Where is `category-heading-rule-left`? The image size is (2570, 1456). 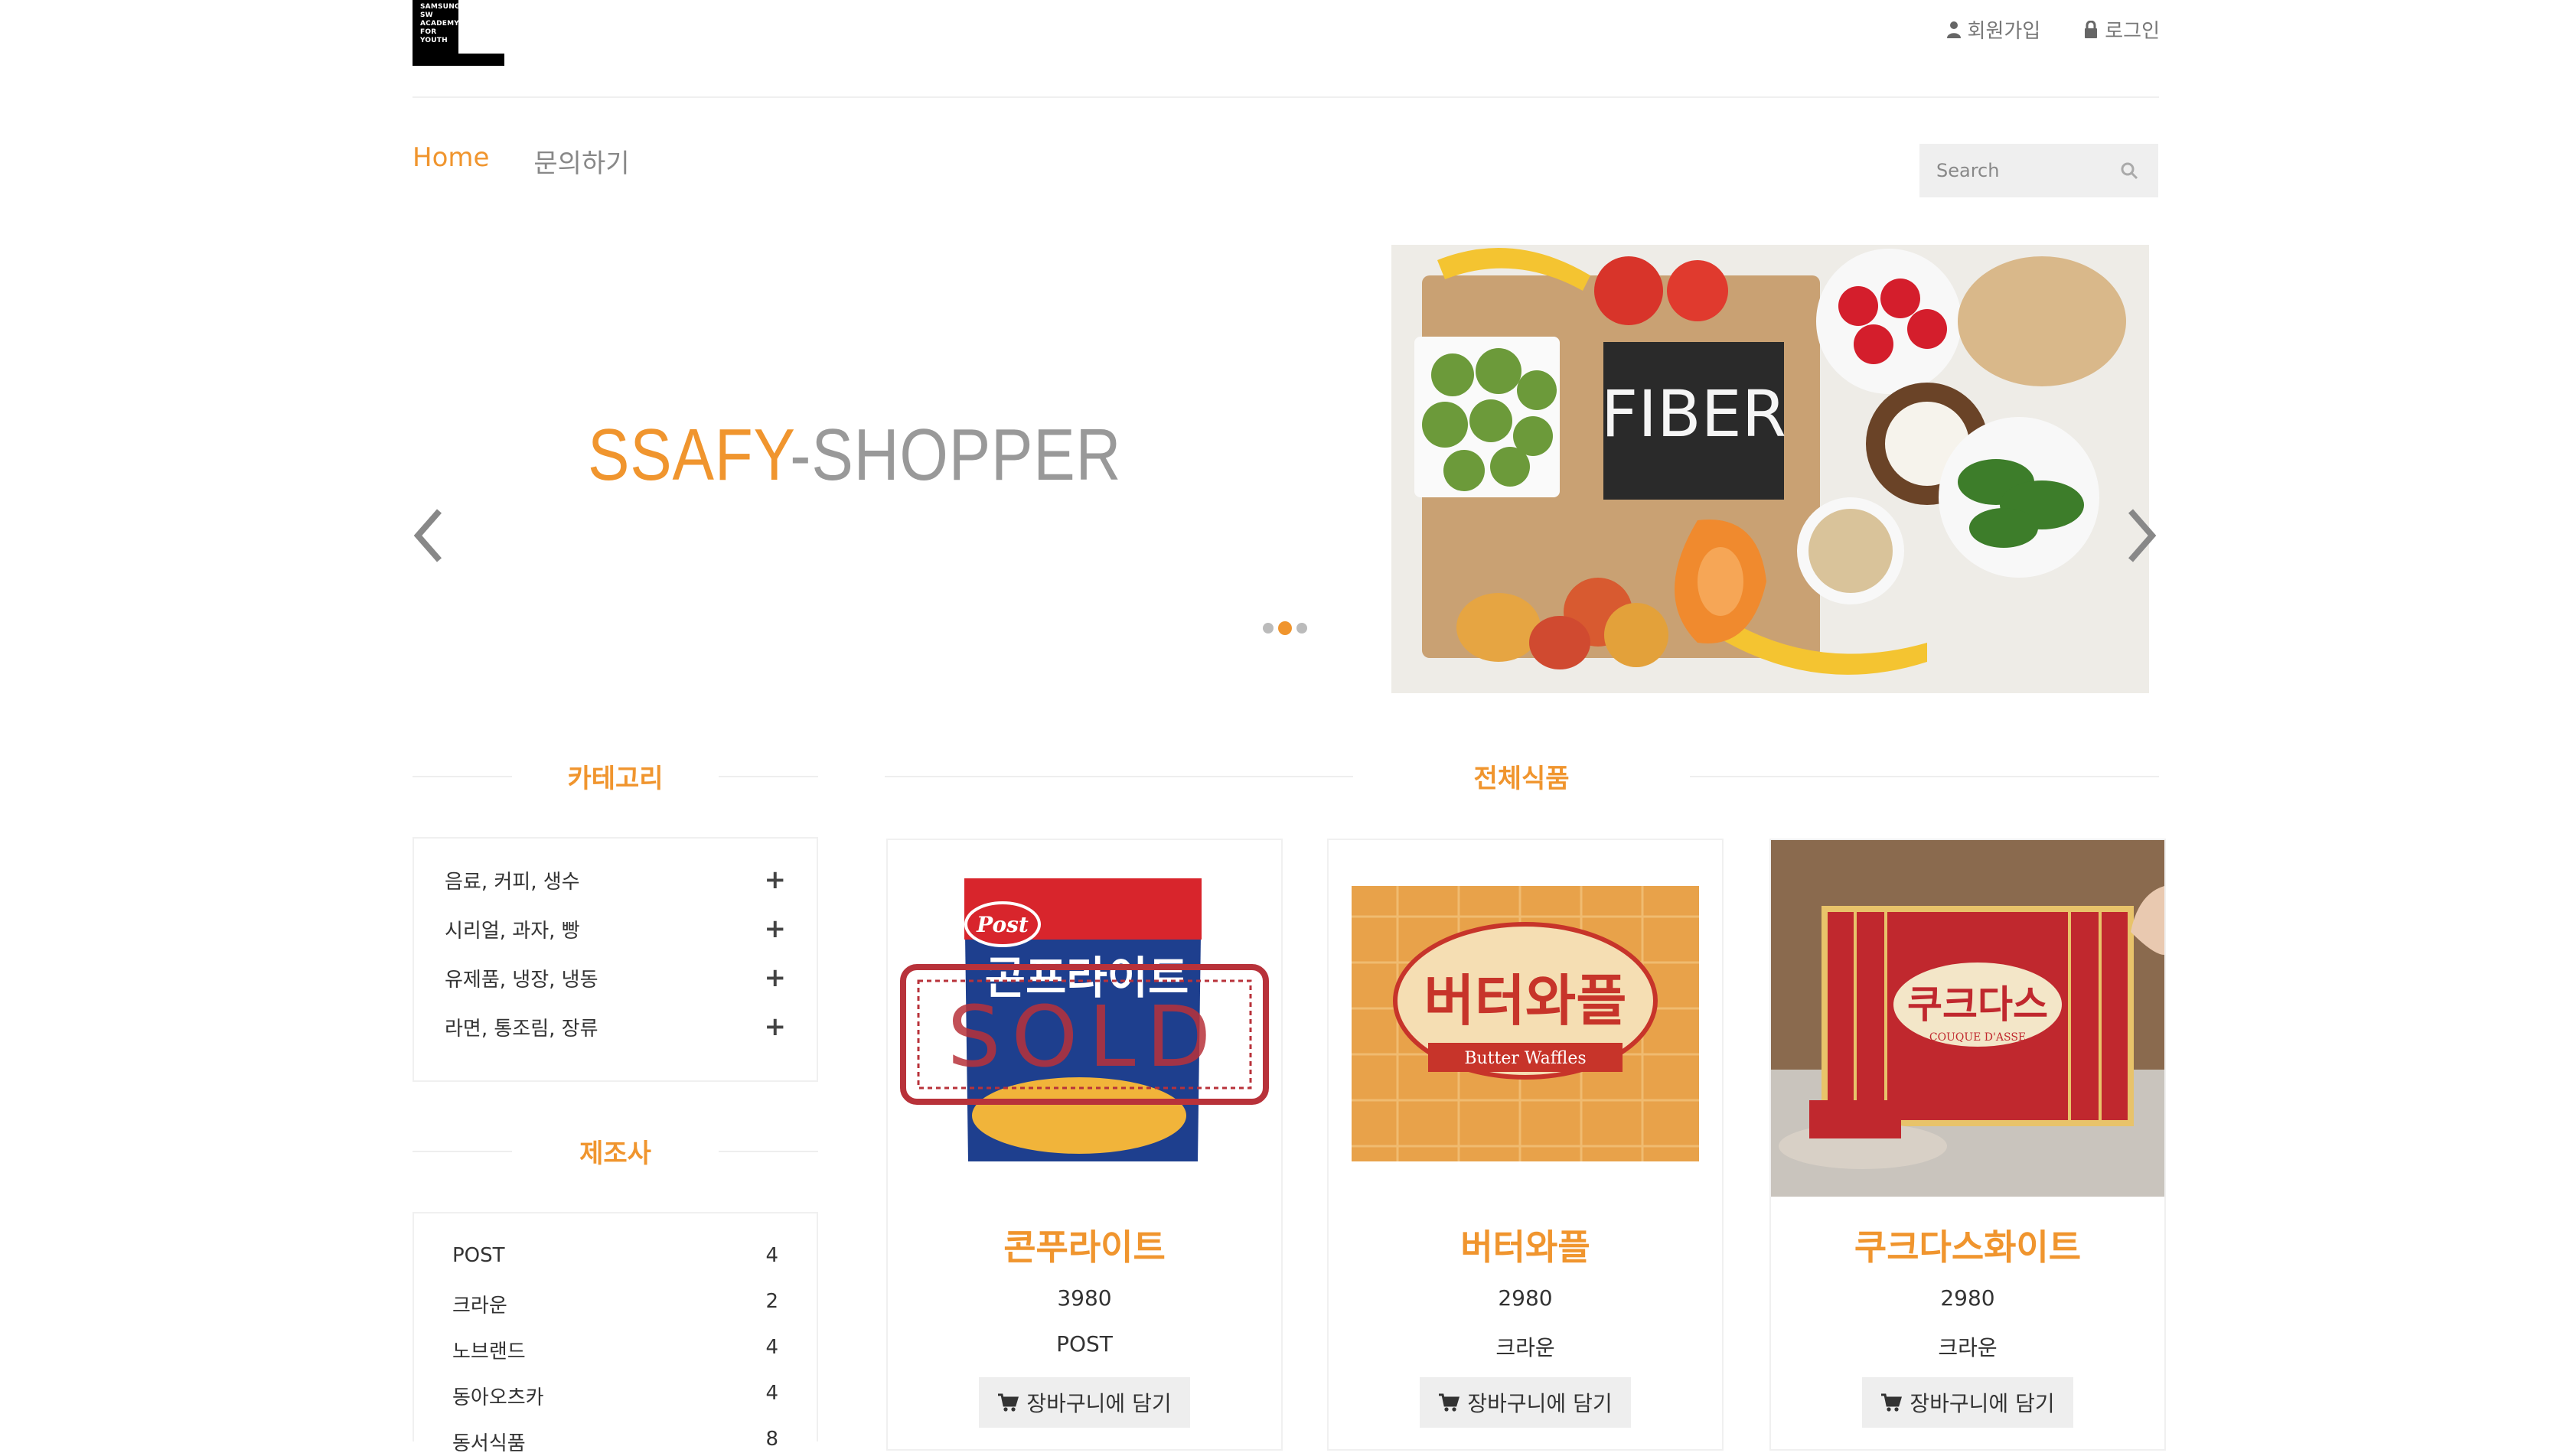 category-heading-rule-left is located at coordinates (463, 776).